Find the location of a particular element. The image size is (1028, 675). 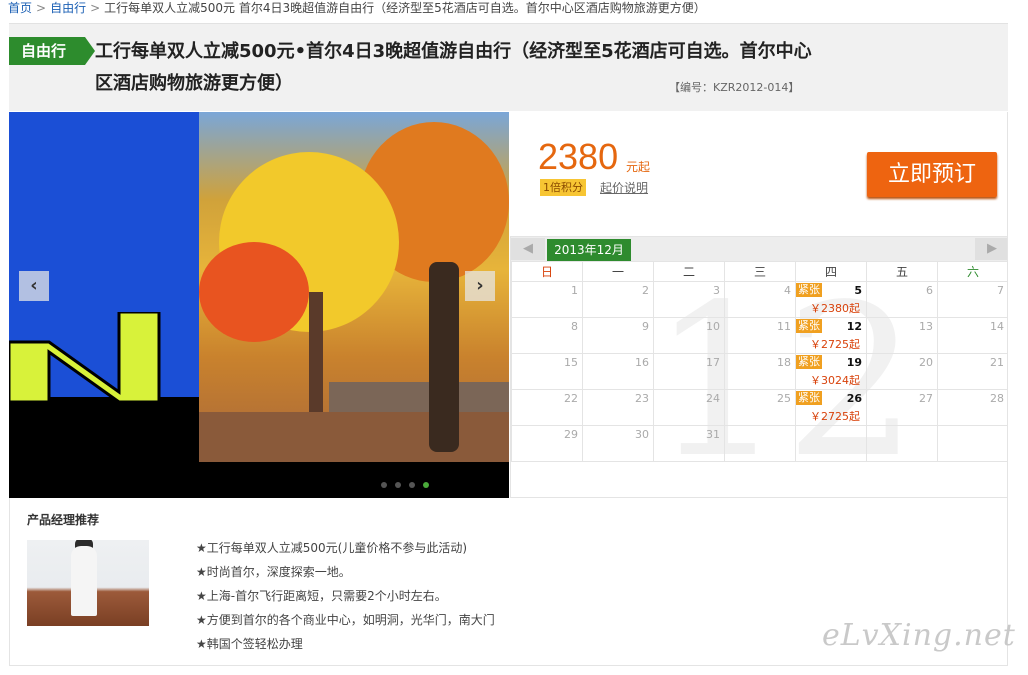

calendar-day-number: 28 is located at coordinates (997, 398).